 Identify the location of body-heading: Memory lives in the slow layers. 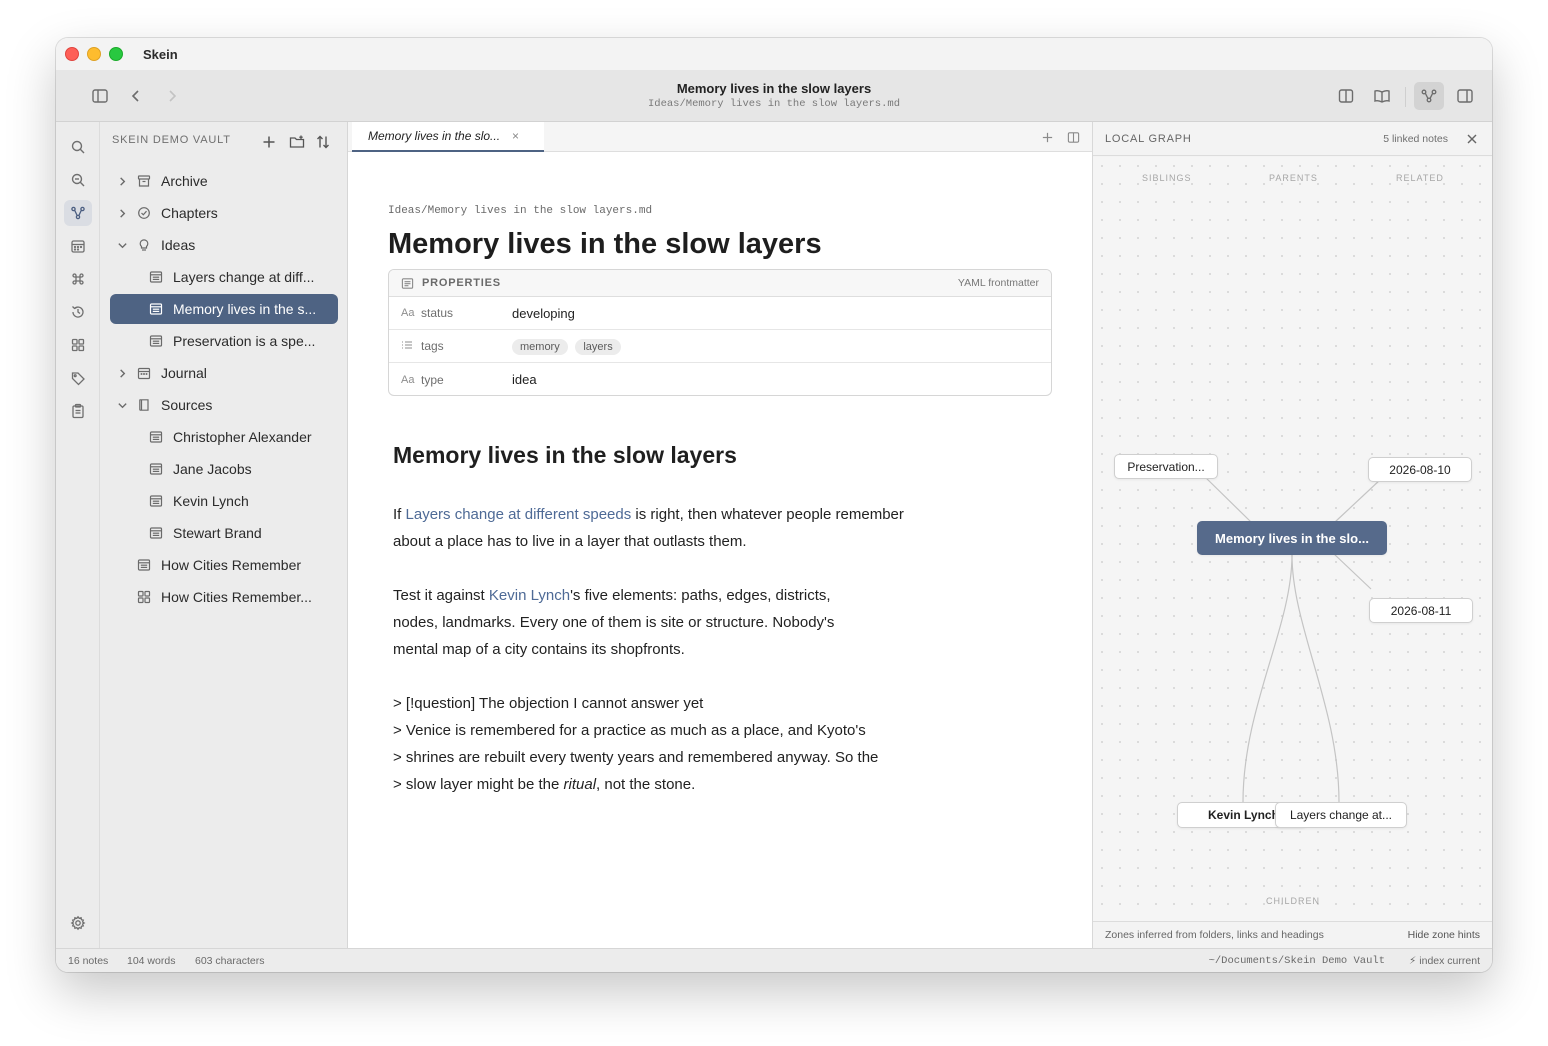
(565, 455).